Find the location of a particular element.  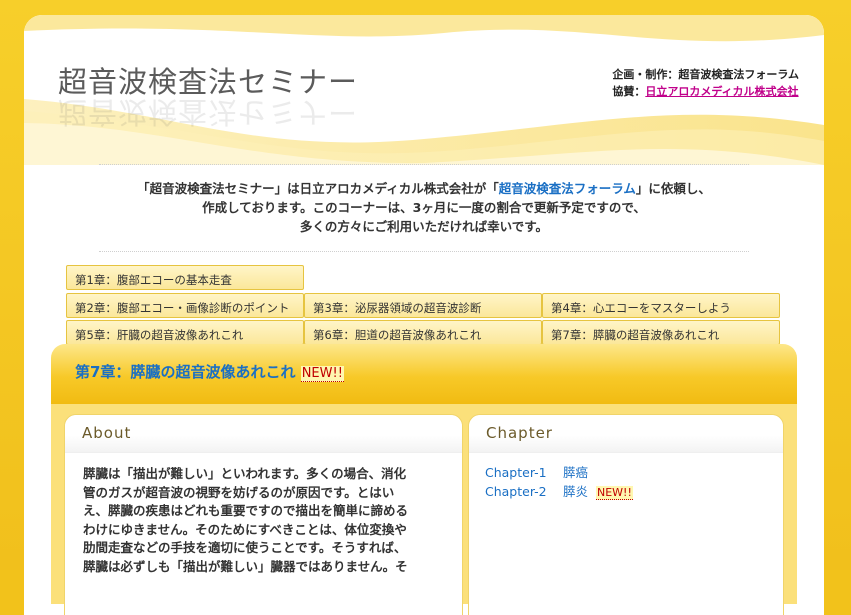

chapter-item-1: Chapter-1 膵癌 is located at coordinates (634, 472).